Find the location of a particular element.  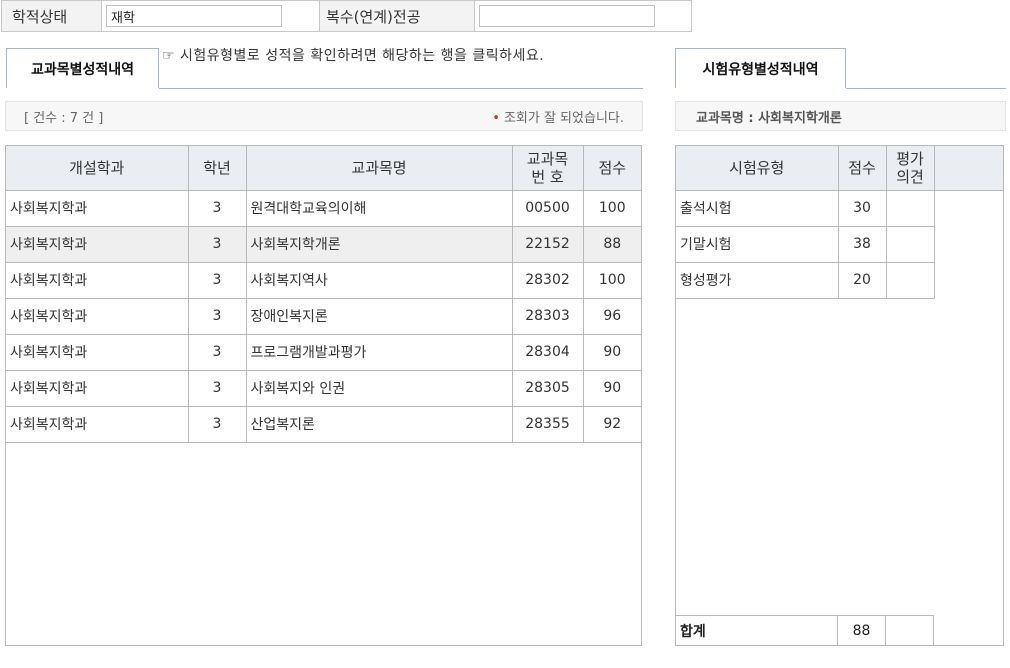

cell-course-name: 사회복지학개론 is located at coordinates (379, 244).